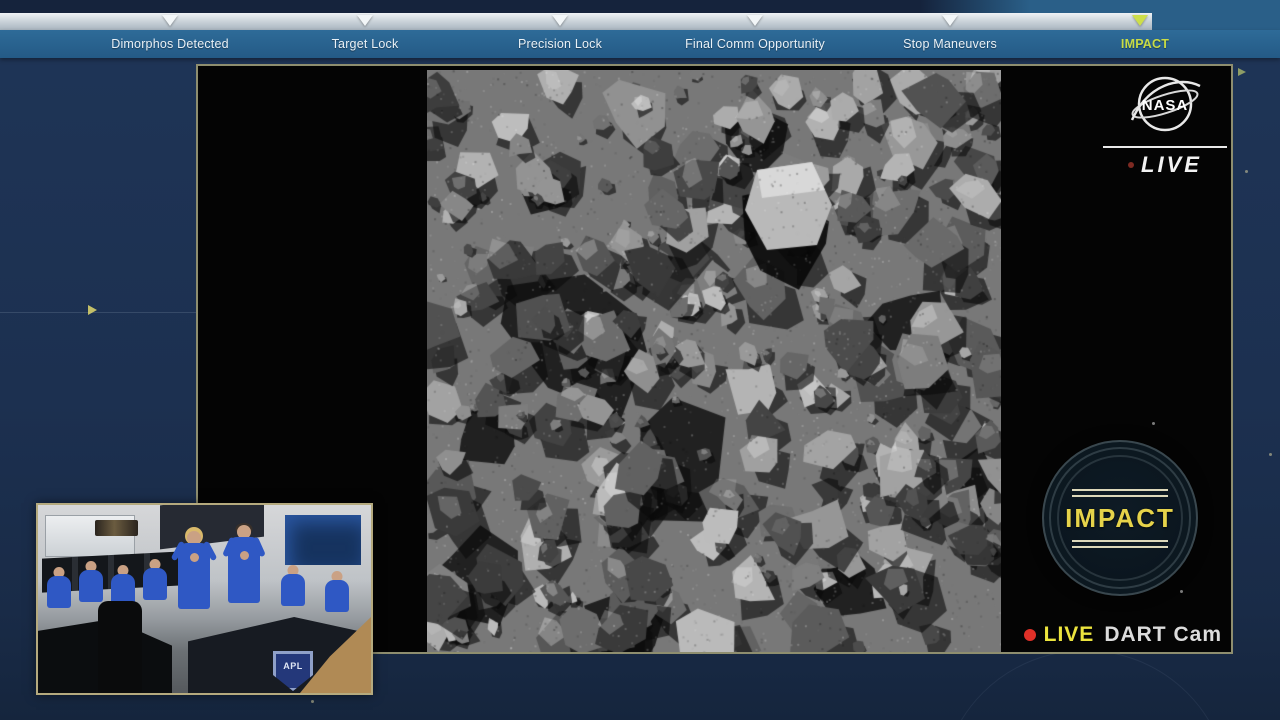 Image resolution: width=1280 pixels, height=720 pixels. Describe the element at coordinates (1029, 635) in the screenshot. I see `record-dot-icon` at that location.